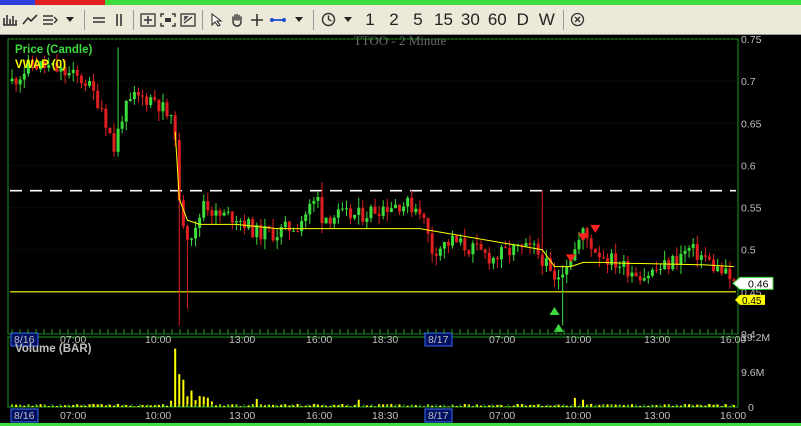 The height and width of the screenshot is (426, 801). Describe the element at coordinates (328, 20) in the screenshot. I see `clock-icon` at that location.